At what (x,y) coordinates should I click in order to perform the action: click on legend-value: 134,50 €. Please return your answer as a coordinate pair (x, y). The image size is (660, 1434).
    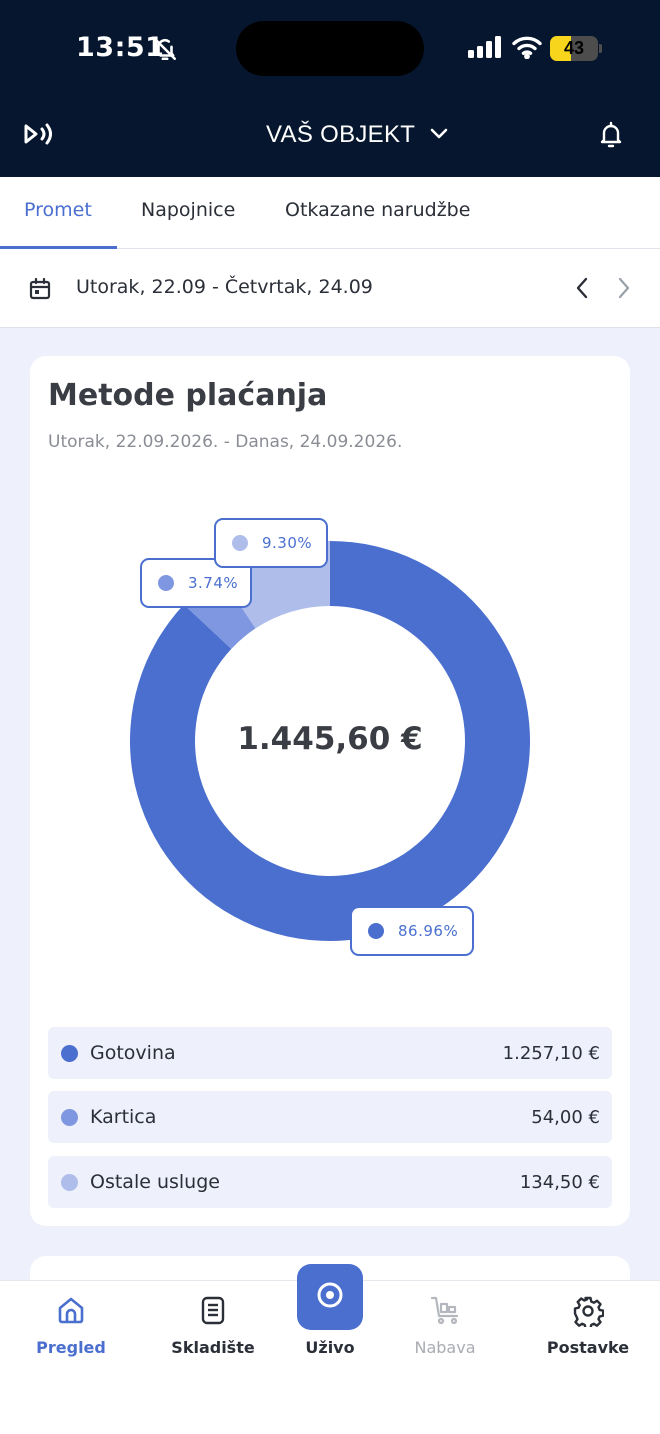
    Looking at the image, I should click on (559, 1182).